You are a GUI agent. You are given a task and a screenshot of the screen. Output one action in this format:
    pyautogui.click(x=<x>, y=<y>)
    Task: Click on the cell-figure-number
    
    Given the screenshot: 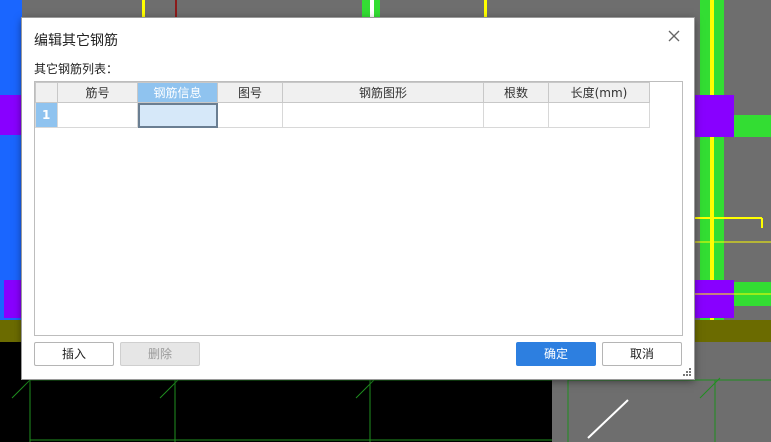 What is the action you would take?
    pyautogui.click(x=250, y=115)
    